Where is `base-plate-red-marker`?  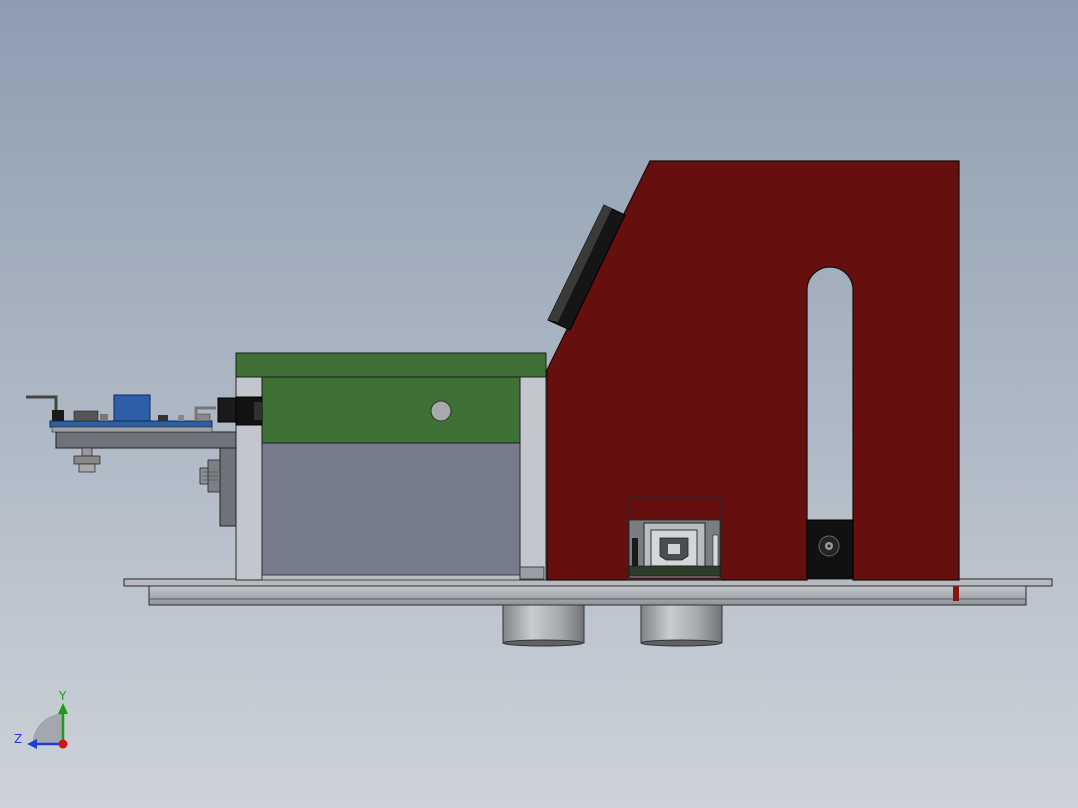 base-plate-red-marker is located at coordinates (956, 593).